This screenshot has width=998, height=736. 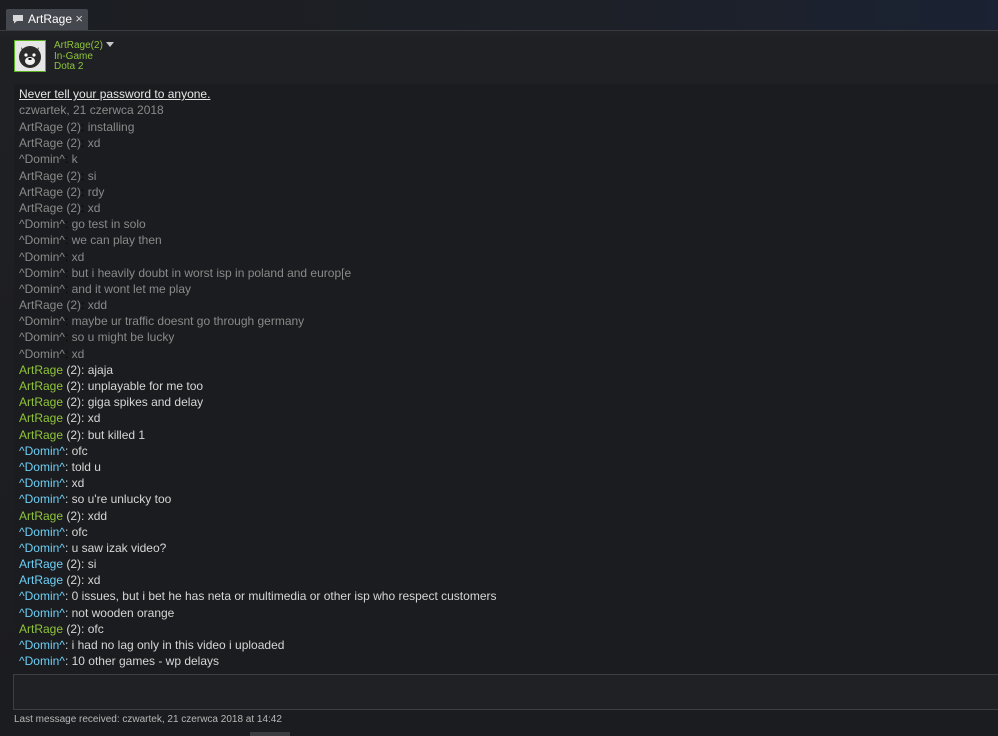 I want to click on friend-header: ArtRage(2) In-Game Dota 2, so click(x=114, y=57).